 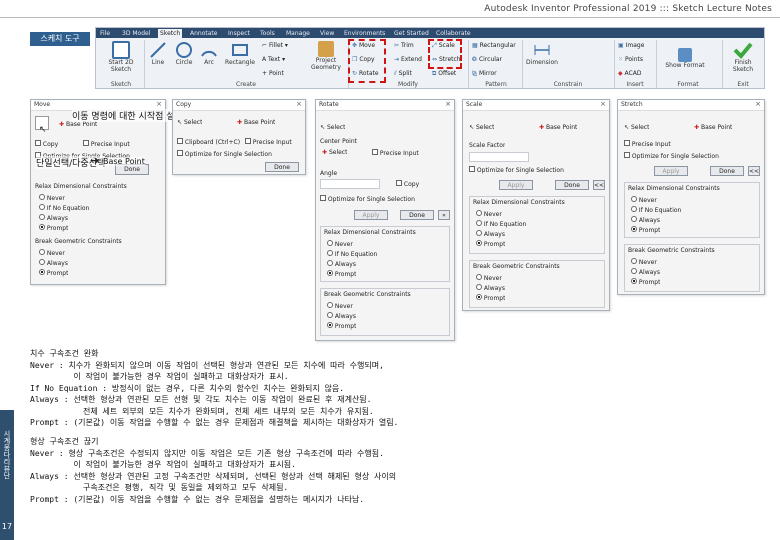 I want to click on center-point-button: ✚ Select, so click(x=334, y=152).